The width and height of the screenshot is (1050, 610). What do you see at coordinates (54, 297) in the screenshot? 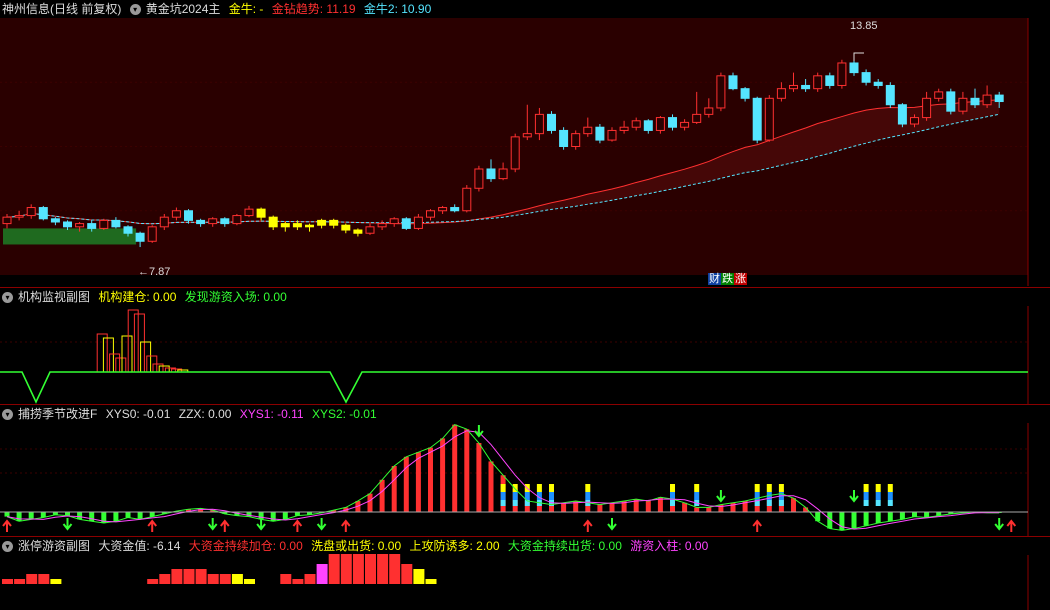
I see `sub1-title: 机构监视副图` at bounding box center [54, 297].